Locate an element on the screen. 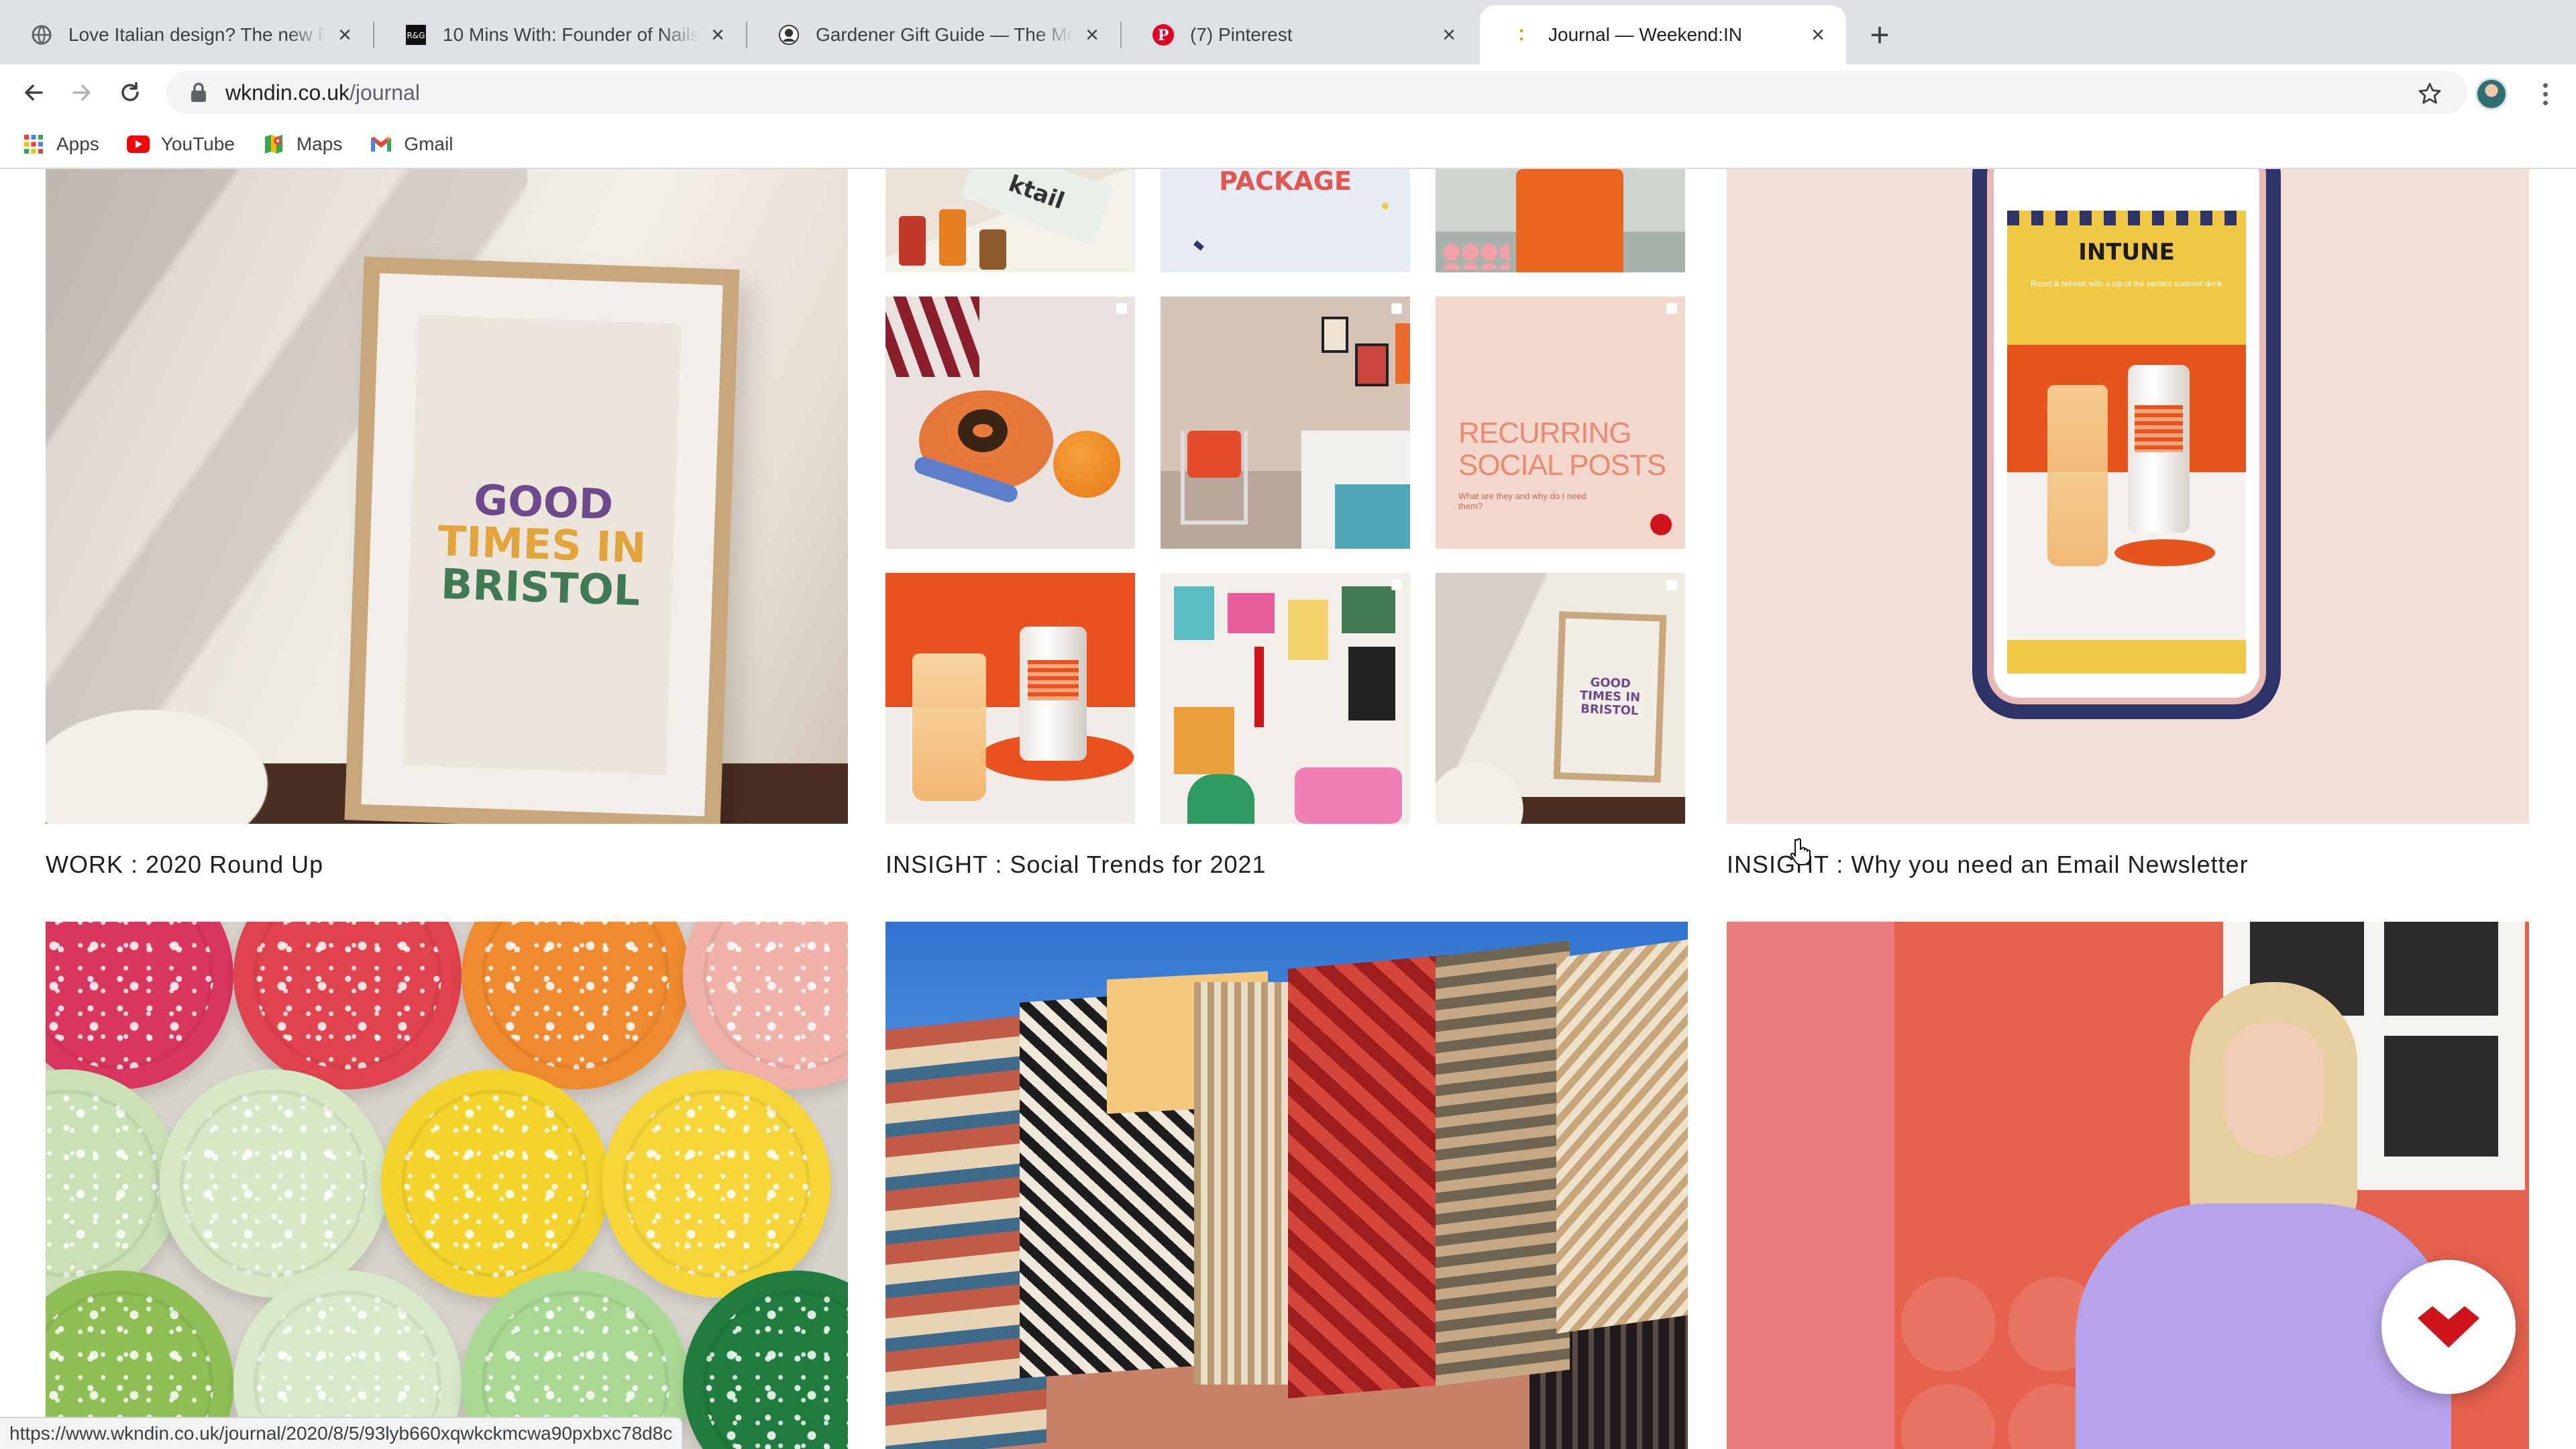  url-path: /journal is located at coordinates (384, 92).